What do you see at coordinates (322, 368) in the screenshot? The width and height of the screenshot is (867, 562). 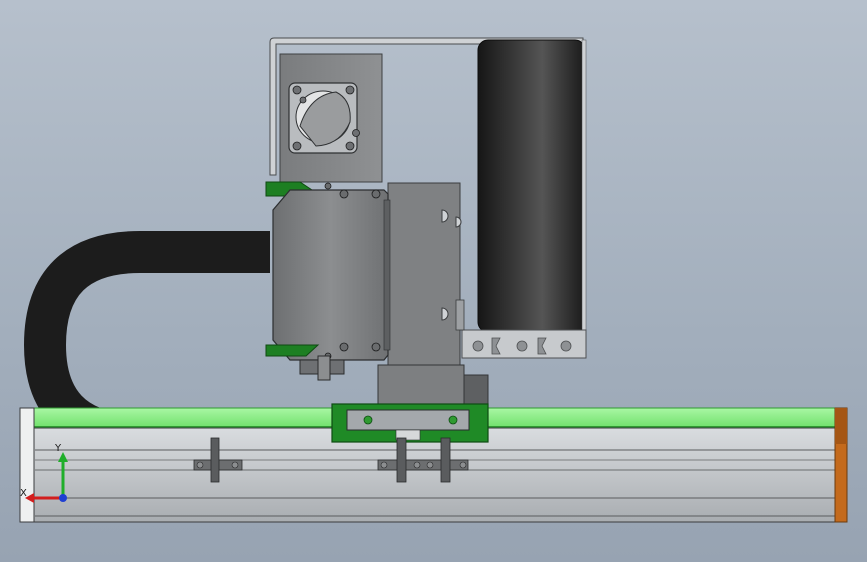 I see `sensor-connector` at bounding box center [322, 368].